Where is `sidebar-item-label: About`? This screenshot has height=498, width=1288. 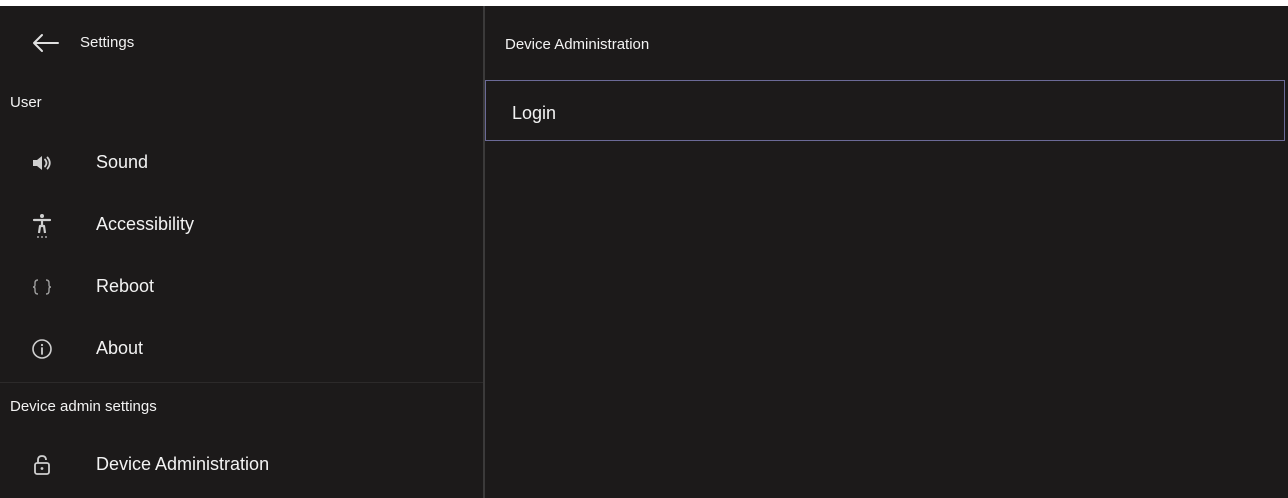 sidebar-item-label: About is located at coordinates (120, 348).